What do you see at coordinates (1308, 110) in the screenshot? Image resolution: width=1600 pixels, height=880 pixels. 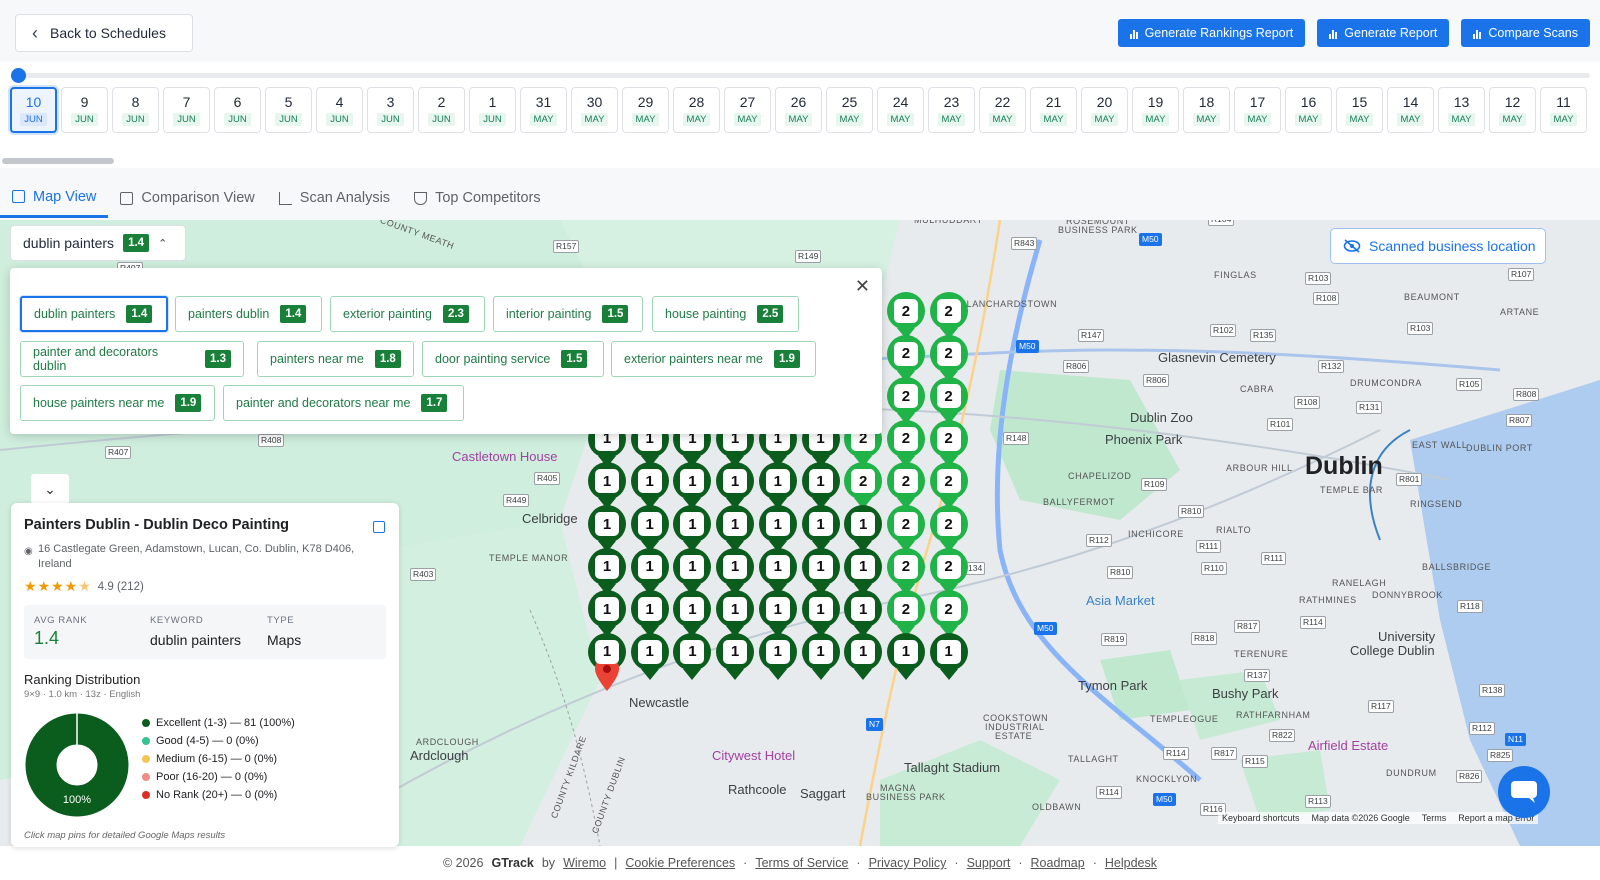 I see `date-chip: 16 MAY` at bounding box center [1308, 110].